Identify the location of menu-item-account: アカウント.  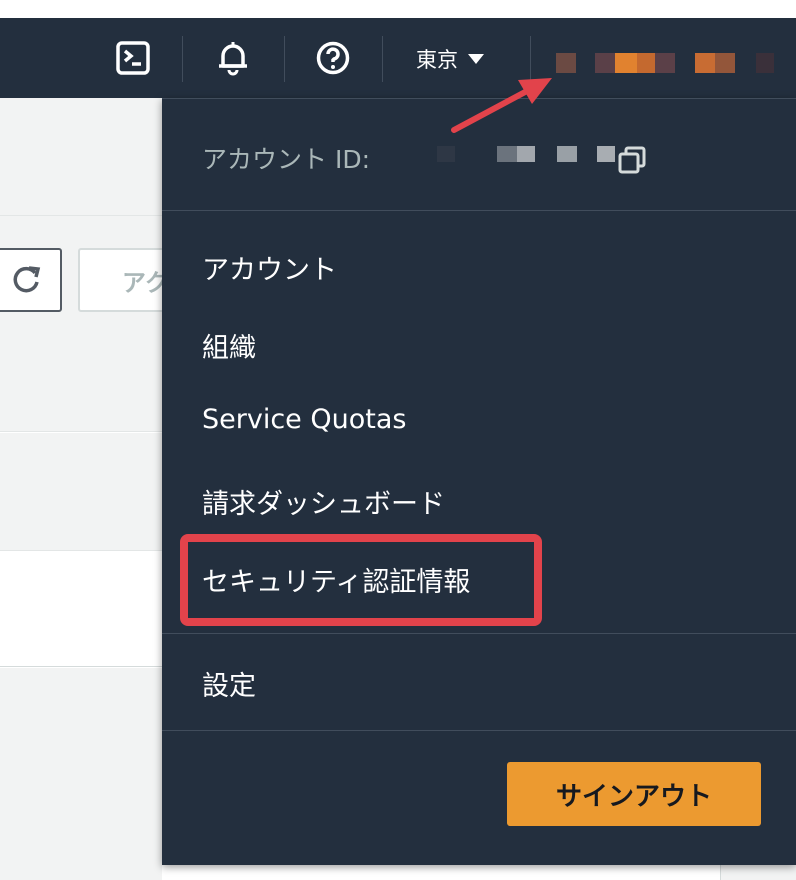
(269, 267).